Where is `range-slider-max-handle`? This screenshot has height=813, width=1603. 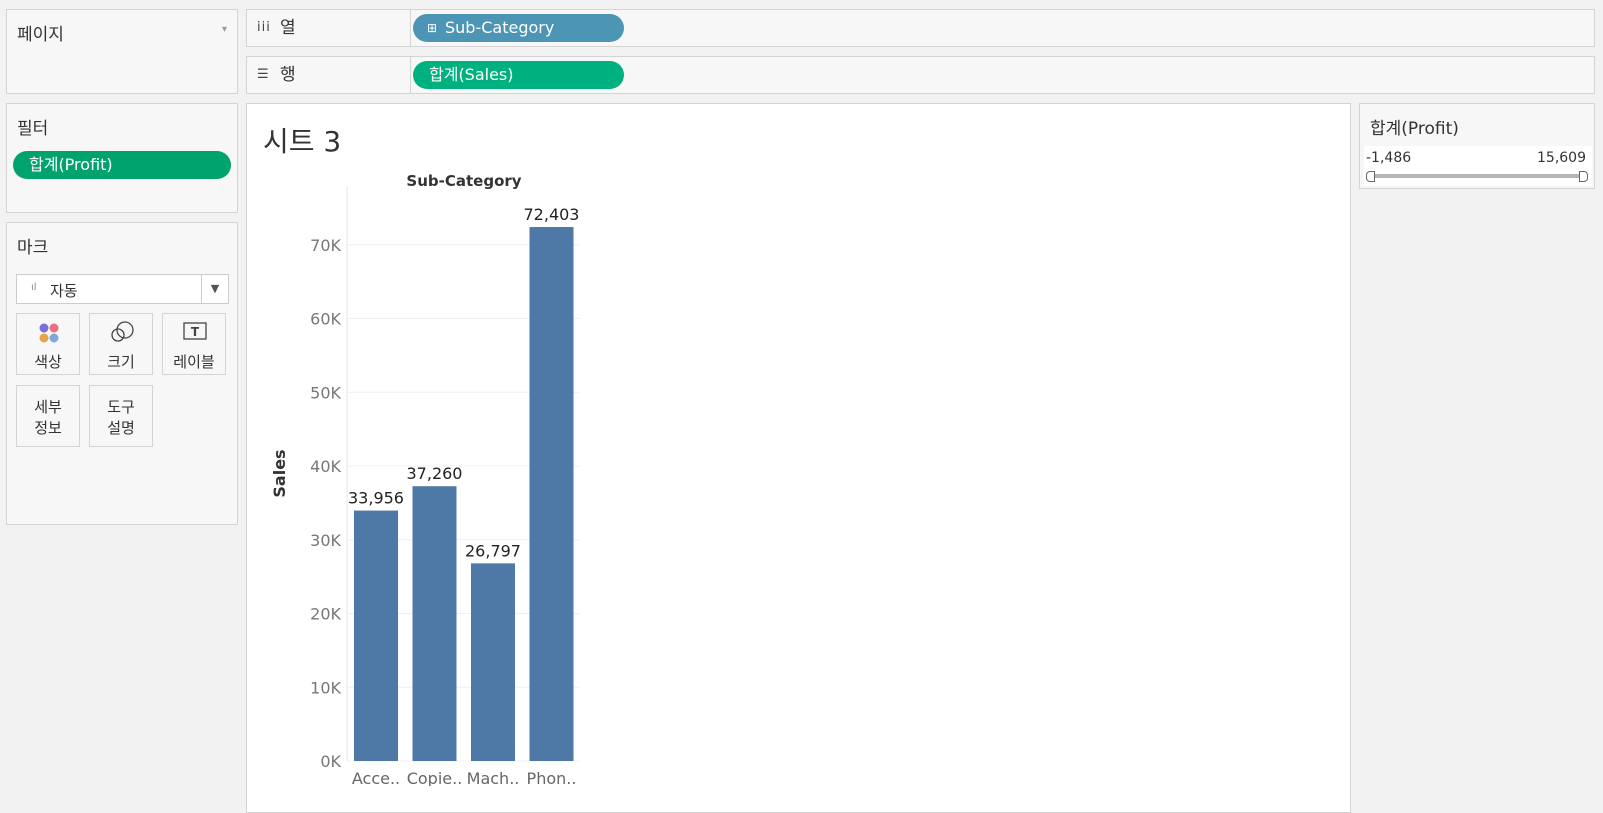 range-slider-max-handle is located at coordinates (1583, 176).